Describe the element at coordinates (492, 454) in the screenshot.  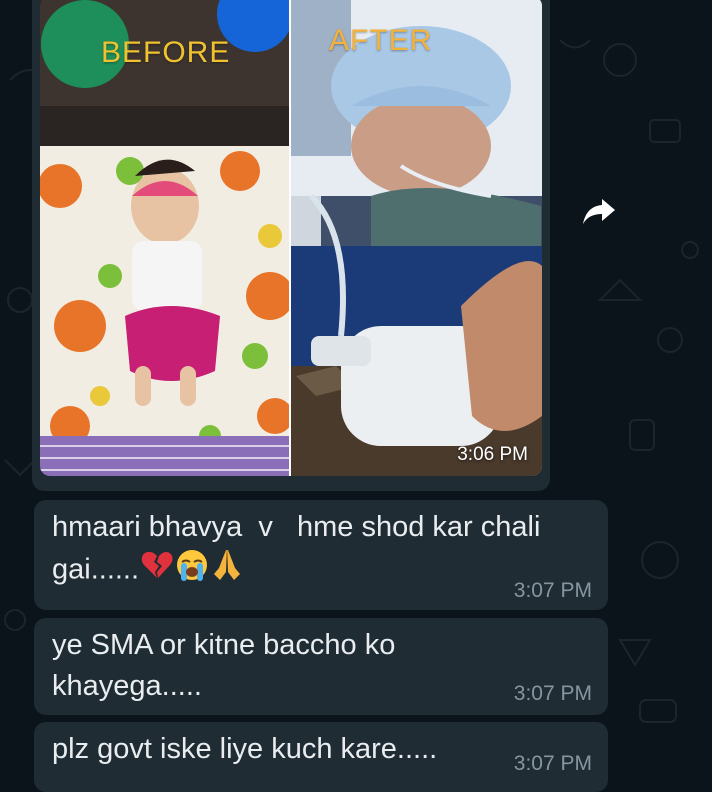
I see `image-timestamp: 3:06 PM` at that location.